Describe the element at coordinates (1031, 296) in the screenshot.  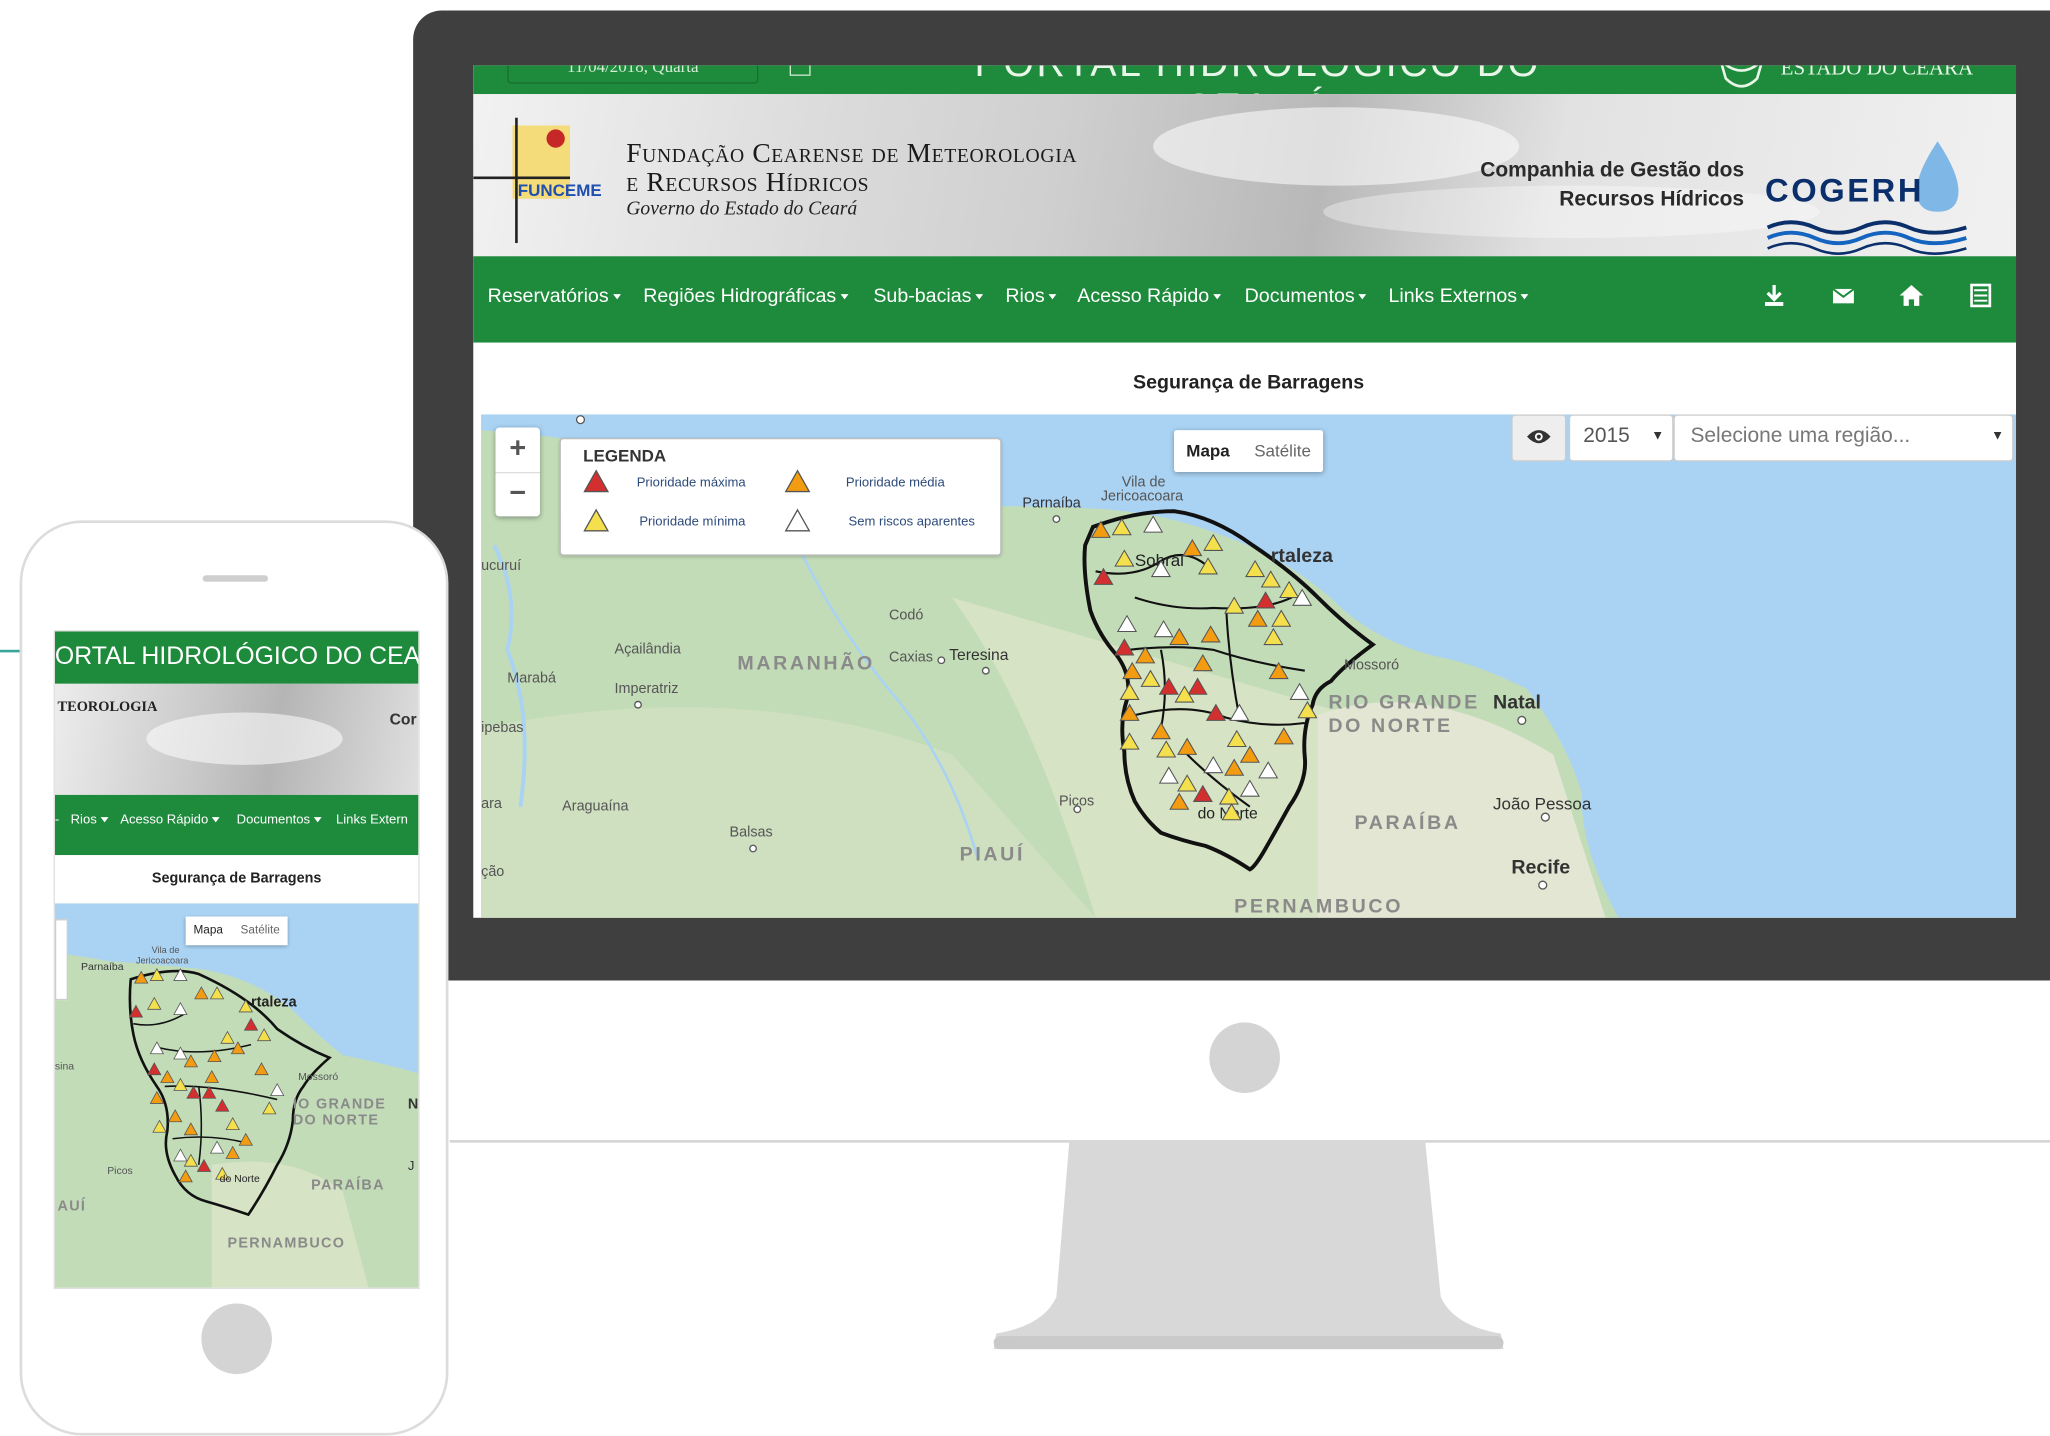
I see `nav-rios: Rios` at that location.